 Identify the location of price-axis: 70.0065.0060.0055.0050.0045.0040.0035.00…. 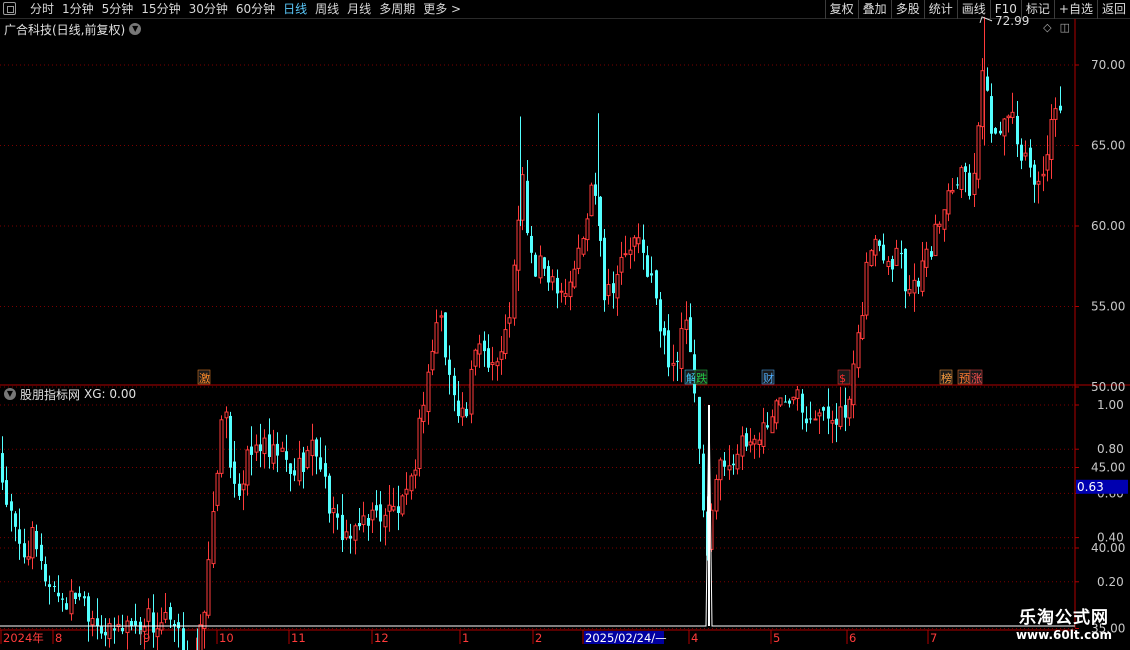
(1101, 347).